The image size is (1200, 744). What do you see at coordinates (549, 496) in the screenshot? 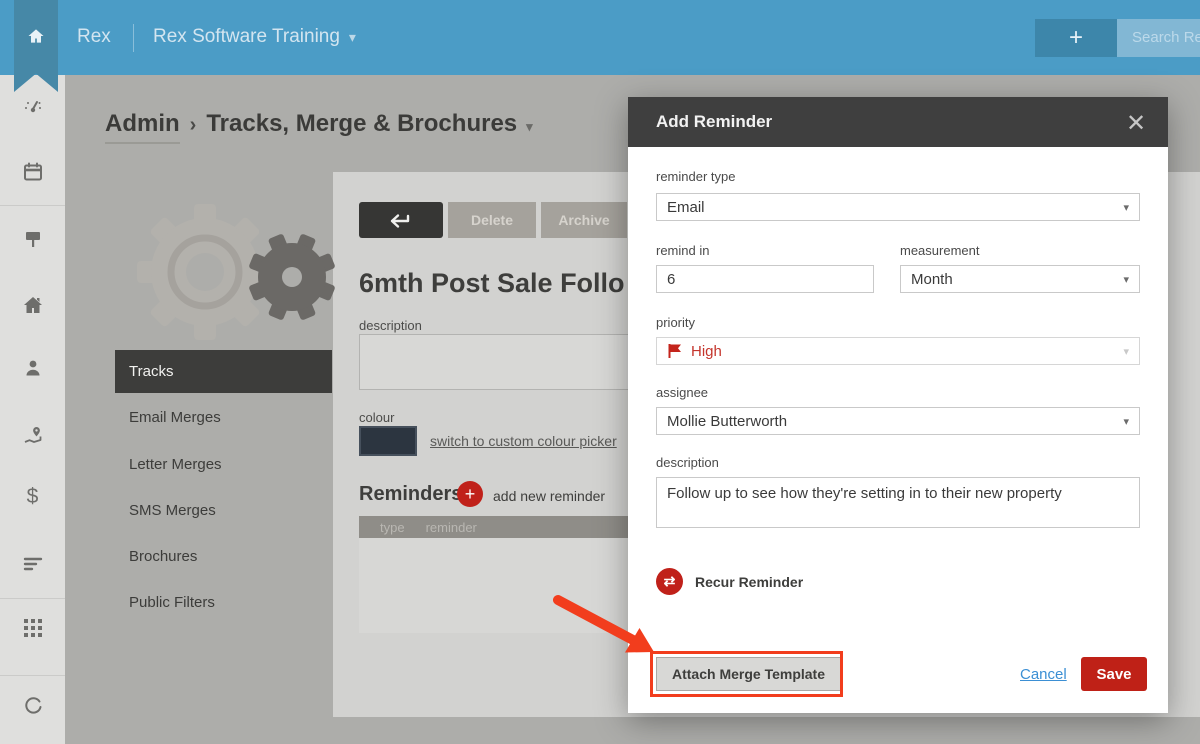
I see `add-new-reminder-label: add new reminder` at bounding box center [549, 496].